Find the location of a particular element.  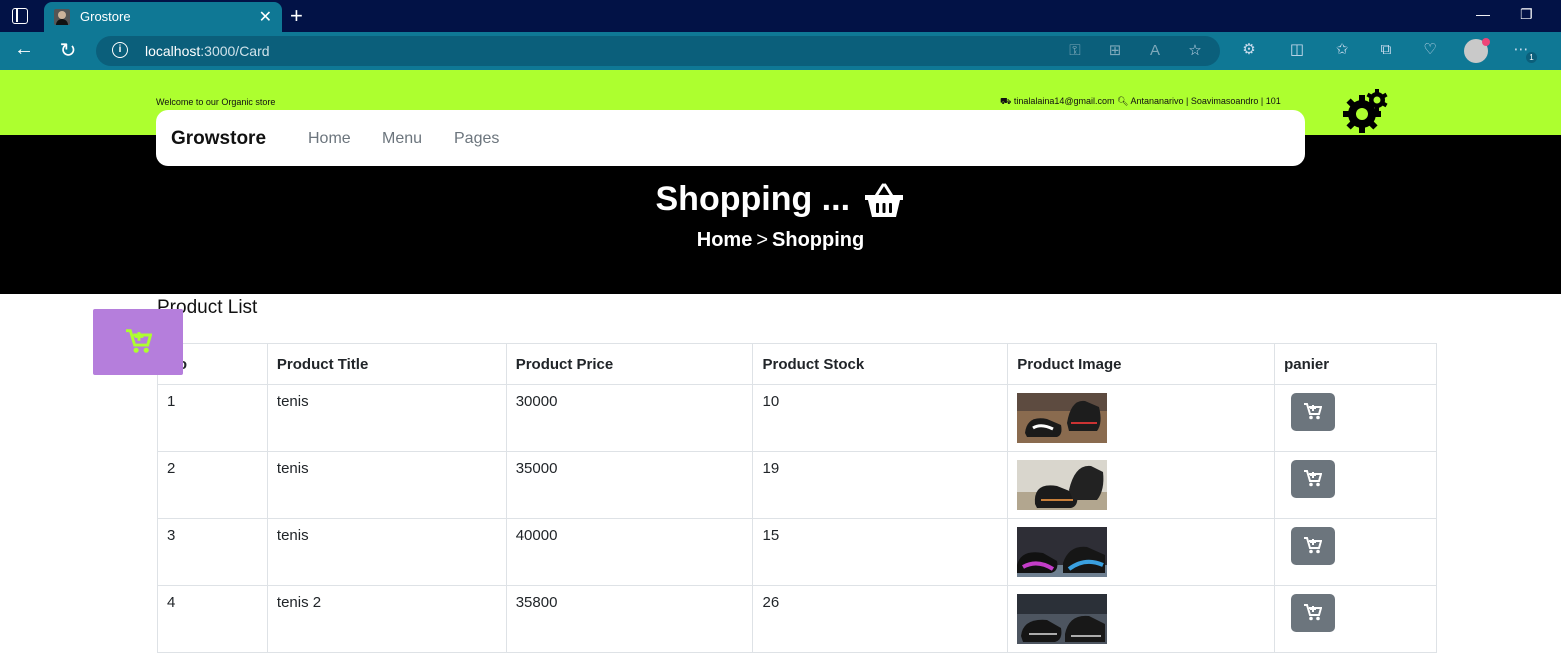

split-screen-icon: ◫ is located at coordinates (1297, 50).